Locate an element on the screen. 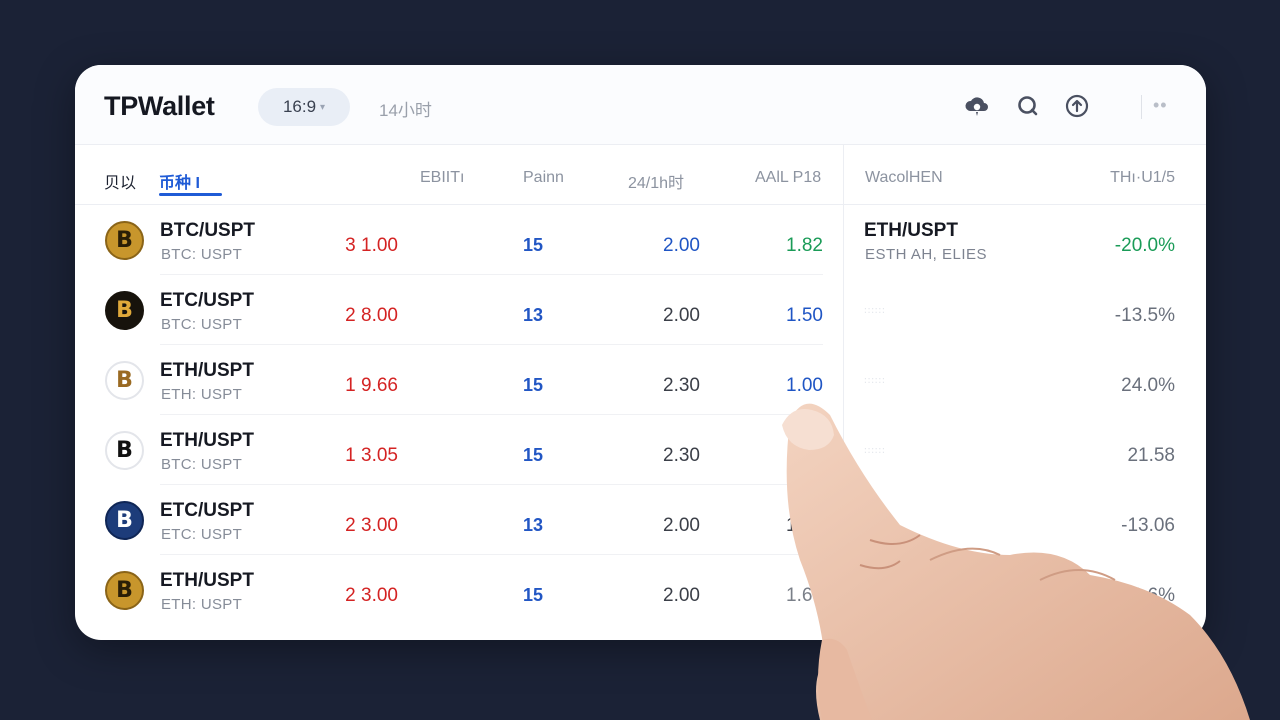 Image resolution: width=1280 pixels, height=720 pixels. tab-favorites: 贝以 is located at coordinates (120, 181).